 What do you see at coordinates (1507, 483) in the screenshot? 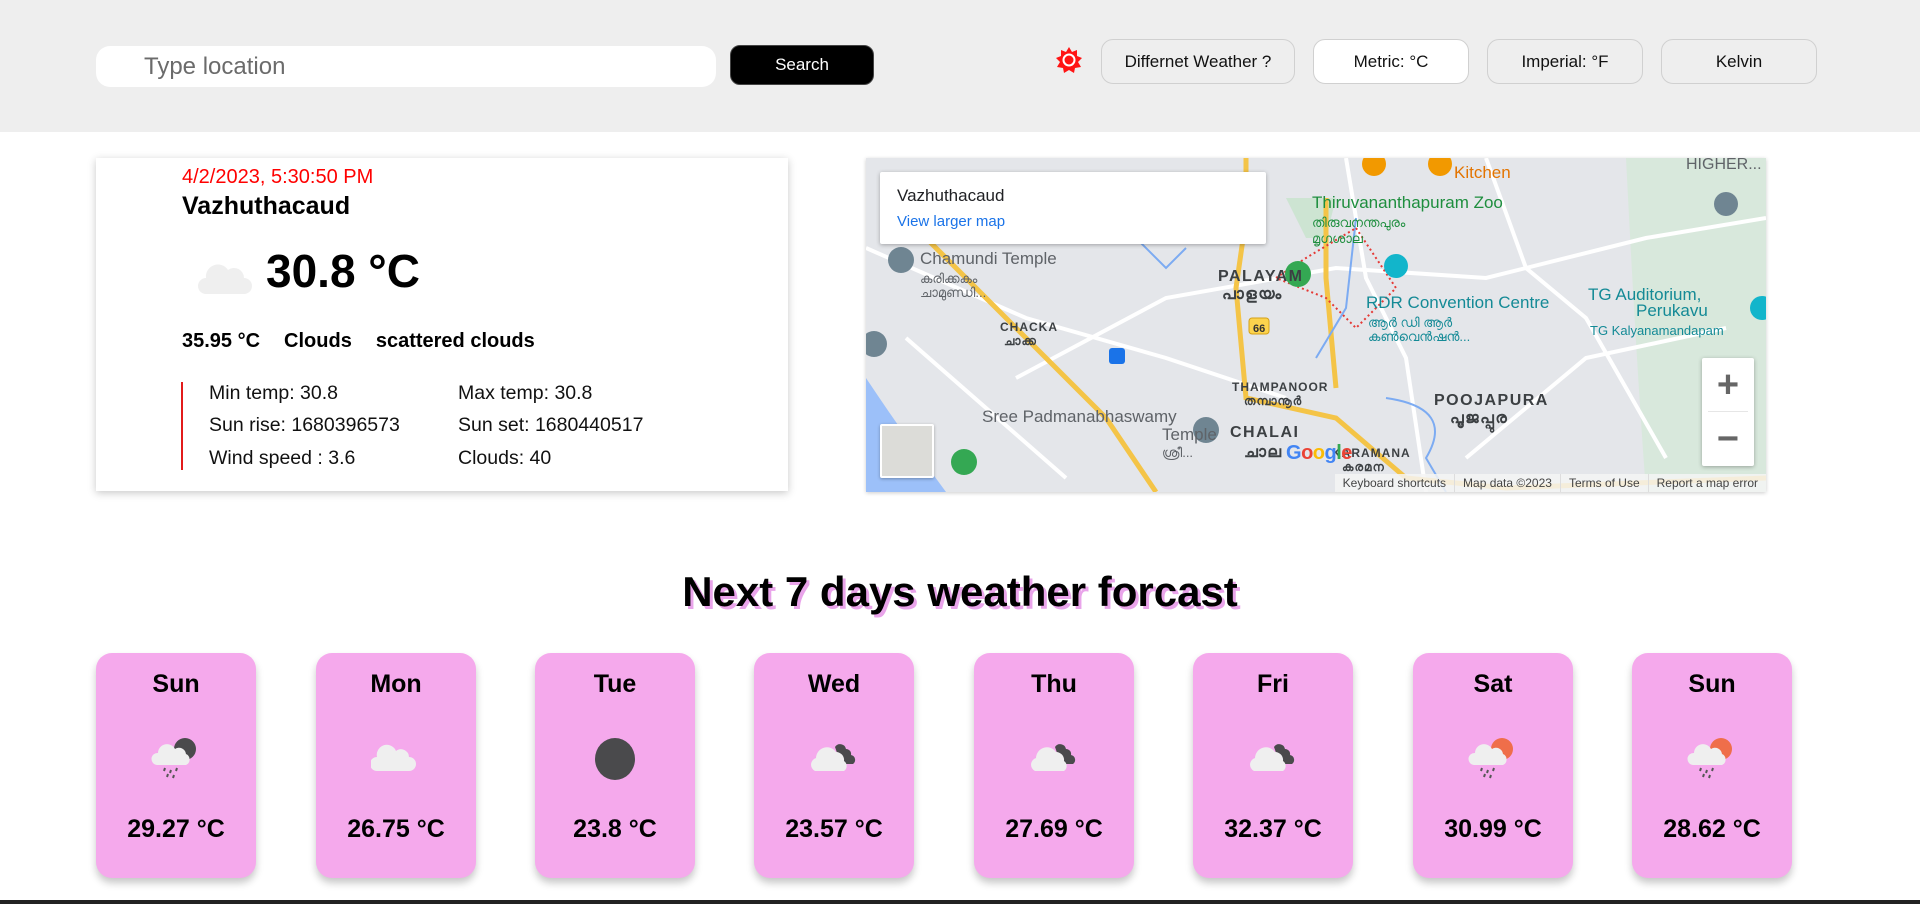
I see `map-data-credit: Map data ©2023` at bounding box center [1507, 483].